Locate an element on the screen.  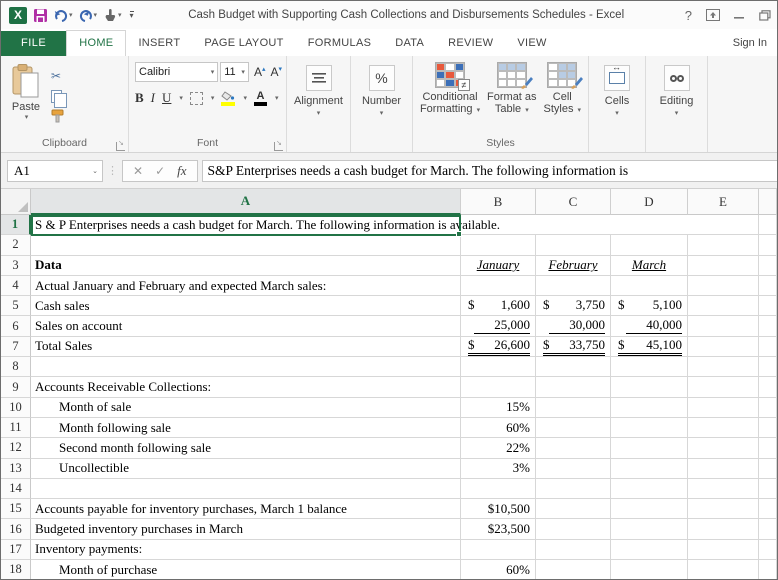
undo-button: ▾ is located at coordinates (63, 15).